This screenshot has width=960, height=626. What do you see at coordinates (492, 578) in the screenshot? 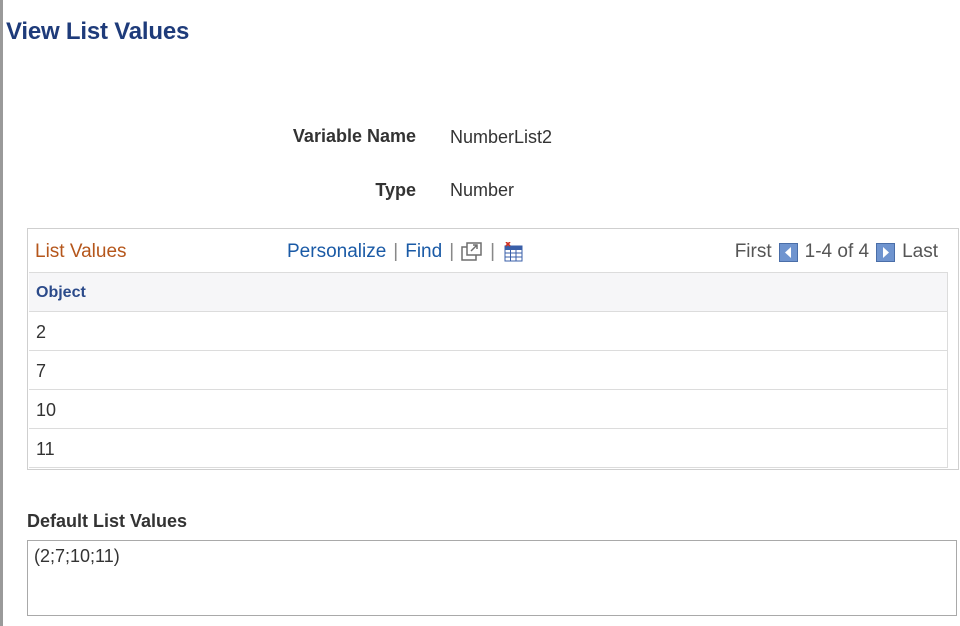
I see `default-list-values-field: (2;7;10;11)` at bounding box center [492, 578].